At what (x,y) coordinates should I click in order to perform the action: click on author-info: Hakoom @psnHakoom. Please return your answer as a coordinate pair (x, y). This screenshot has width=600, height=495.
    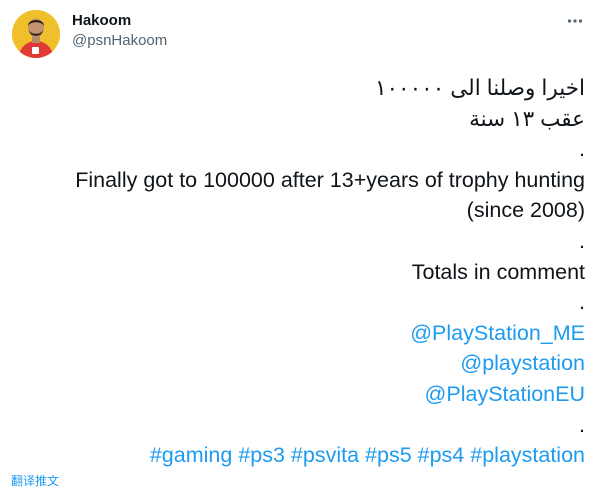
    Looking at the image, I should click on (119, 31).